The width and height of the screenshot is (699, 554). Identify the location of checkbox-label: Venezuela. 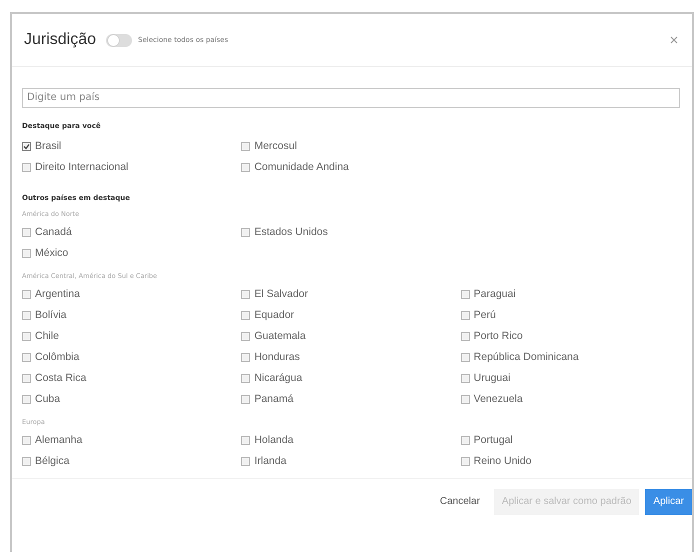
(498, 399).